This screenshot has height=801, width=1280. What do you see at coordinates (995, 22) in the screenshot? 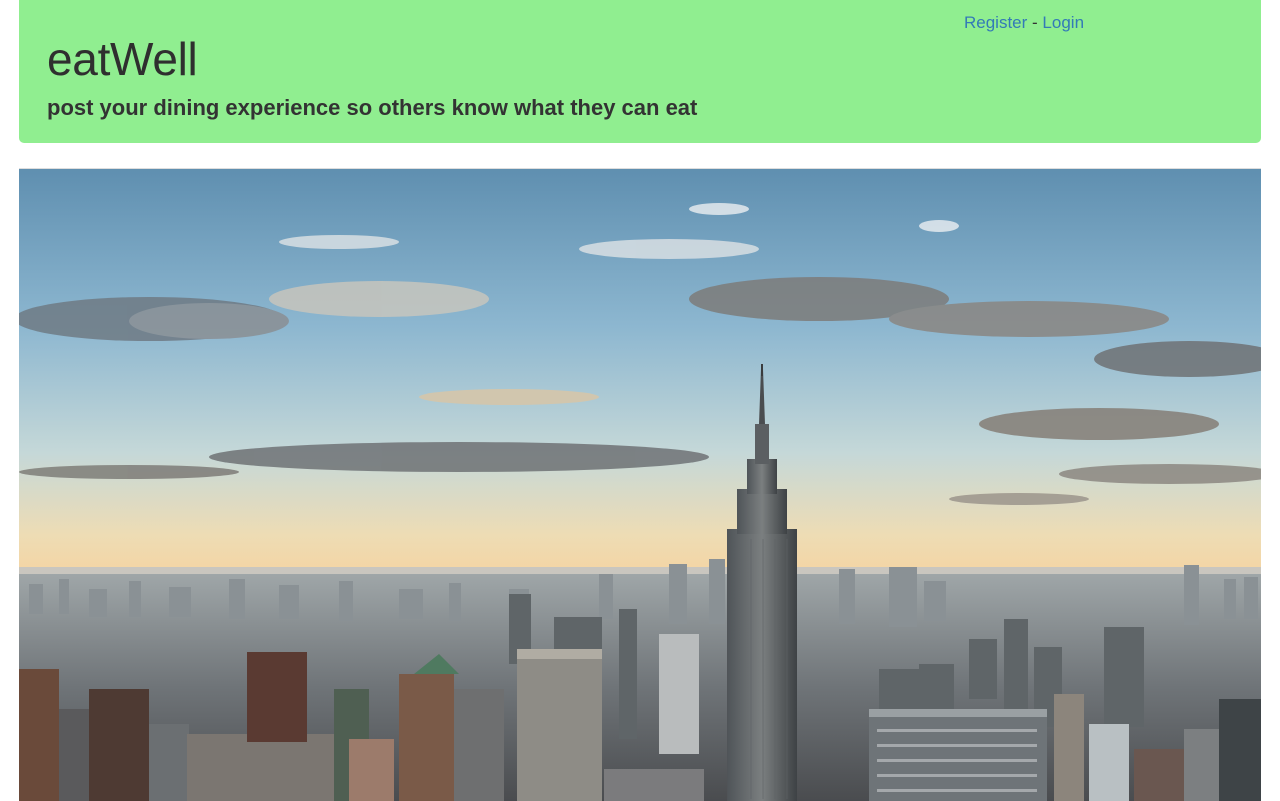
I see `register-link: Register` at bounding box center [995, 22].